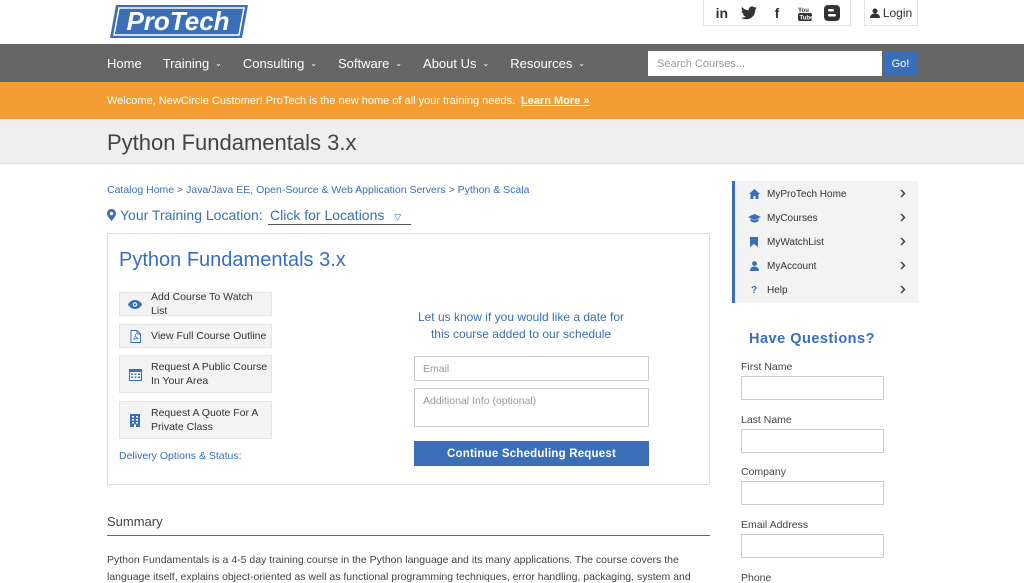 The width and height of the screenshot is (1024, 583). I want to click on request-quote-button: Request A Quote For A Private Class, so click(195, 420).